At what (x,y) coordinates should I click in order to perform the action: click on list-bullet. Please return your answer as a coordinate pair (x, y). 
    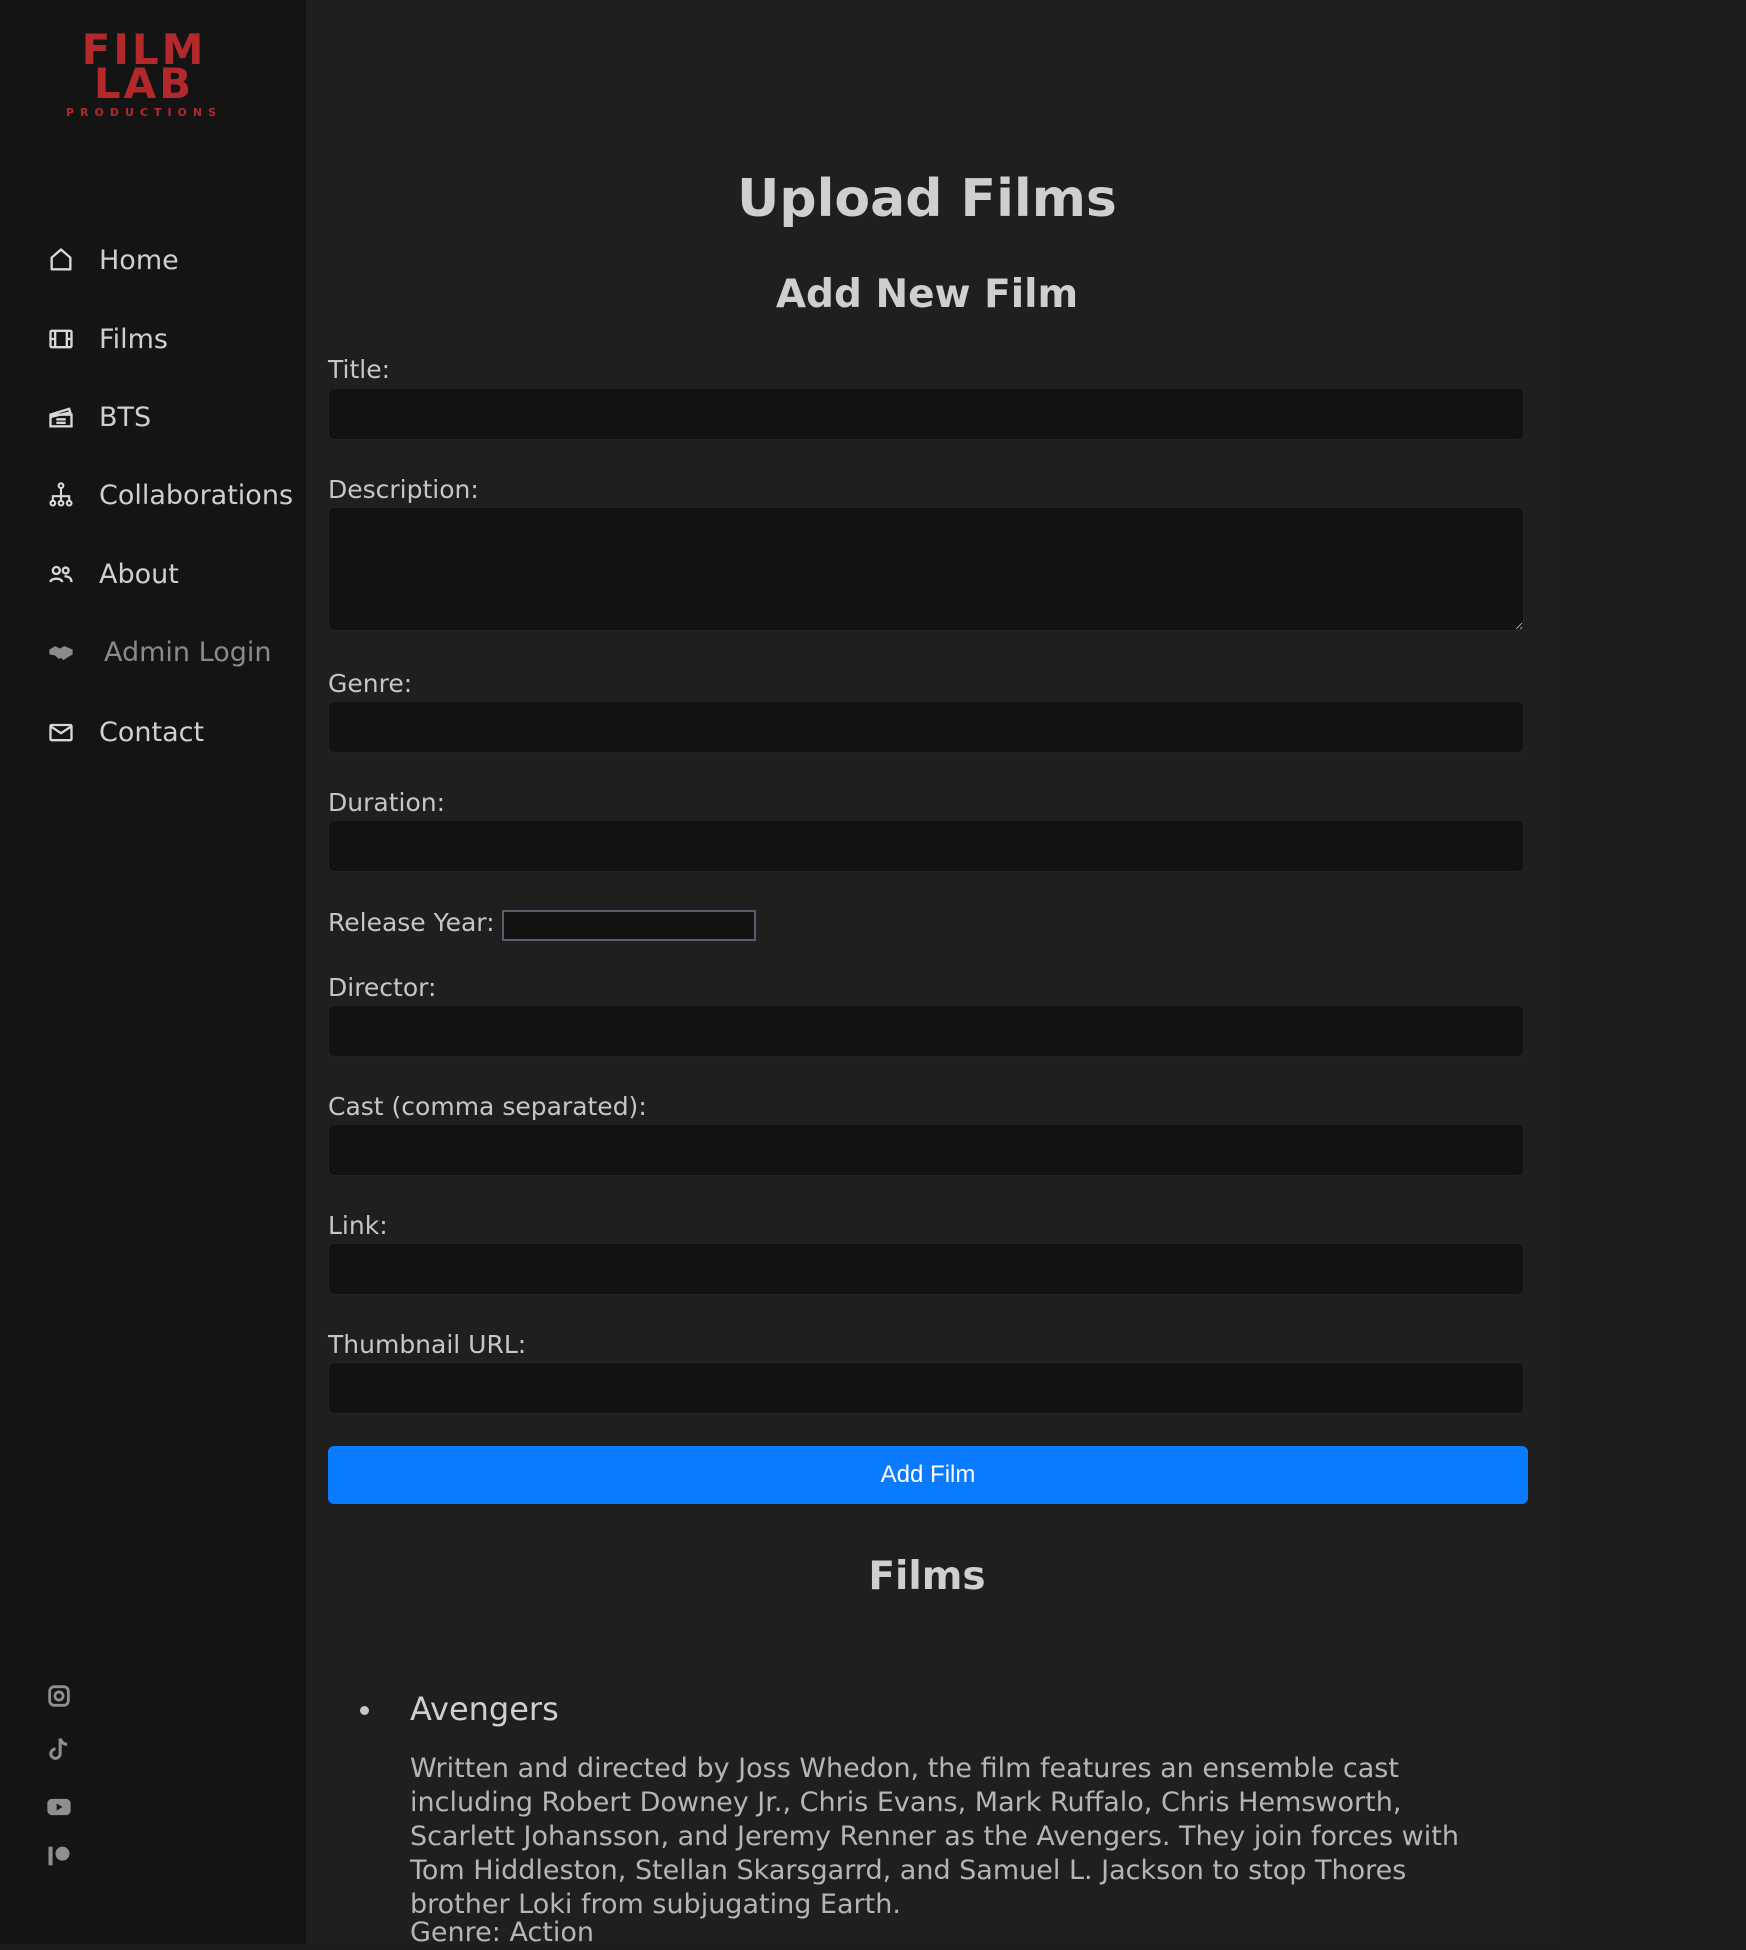
    Looking at the image, I should click on (364, 1710).